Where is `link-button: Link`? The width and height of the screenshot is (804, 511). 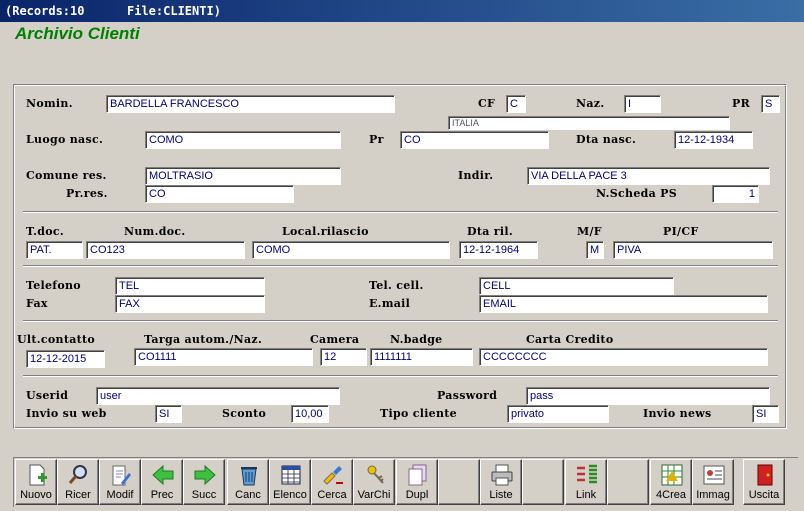 link-button: Link is located at coordinates (586, 482).